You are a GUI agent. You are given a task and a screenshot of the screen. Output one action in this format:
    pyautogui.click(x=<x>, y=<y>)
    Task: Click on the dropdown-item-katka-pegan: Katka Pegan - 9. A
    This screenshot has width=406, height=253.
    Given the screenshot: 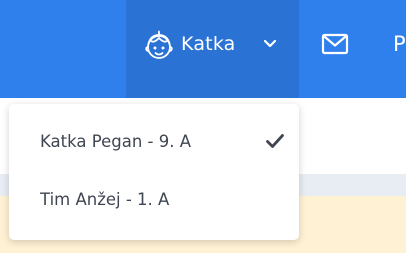 What is the action you would take?
    pyautogui.click(x=154, y=143)
    